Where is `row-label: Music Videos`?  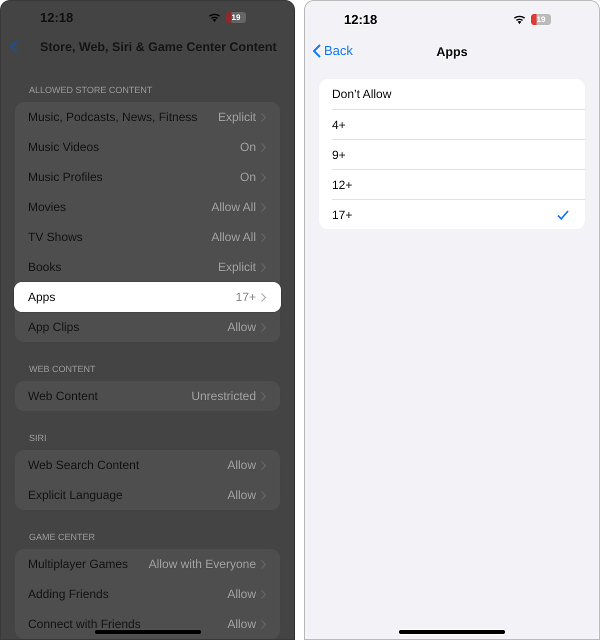 row-label: Music Videos is located at coordinates (64, 147).